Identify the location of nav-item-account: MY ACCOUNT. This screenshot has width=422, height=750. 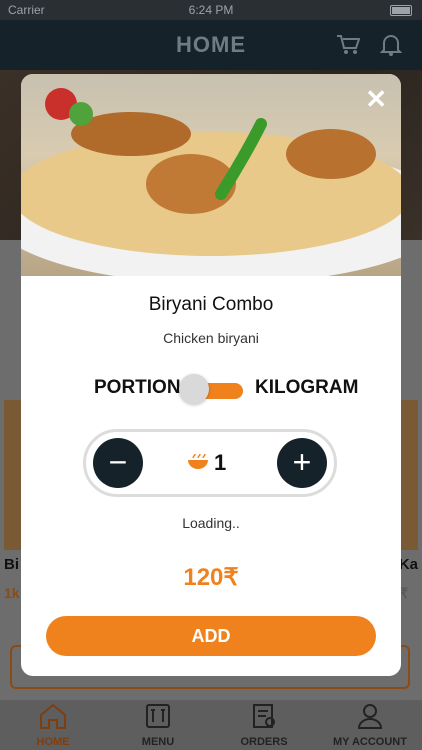
(370, 725).